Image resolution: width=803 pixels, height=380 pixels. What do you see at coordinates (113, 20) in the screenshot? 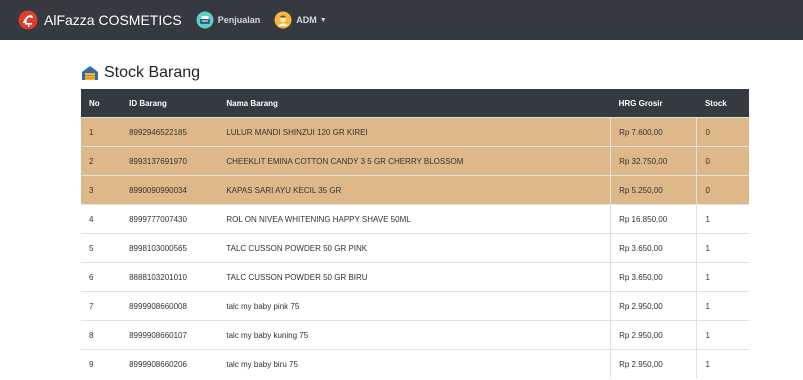
I see `brand-name: AlFazza COSMETICS` at bounding box center [113, 20].